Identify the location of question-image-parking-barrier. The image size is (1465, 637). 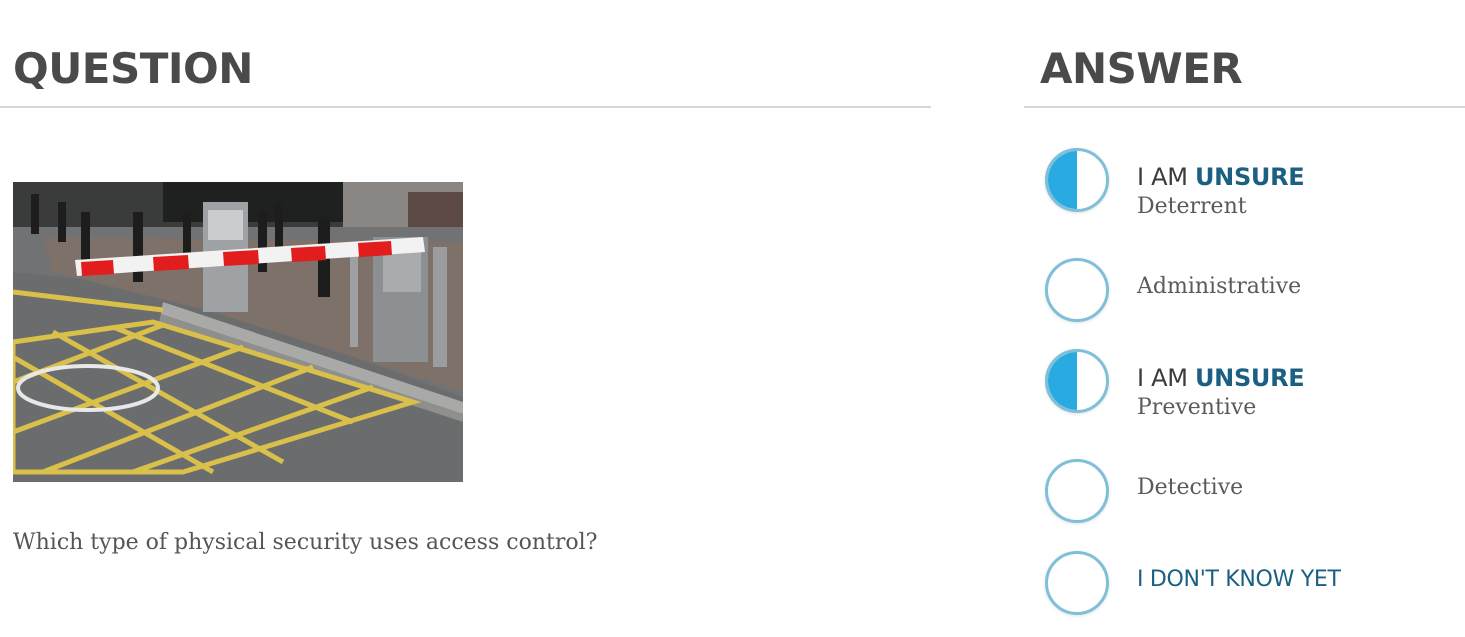
(238, 332).